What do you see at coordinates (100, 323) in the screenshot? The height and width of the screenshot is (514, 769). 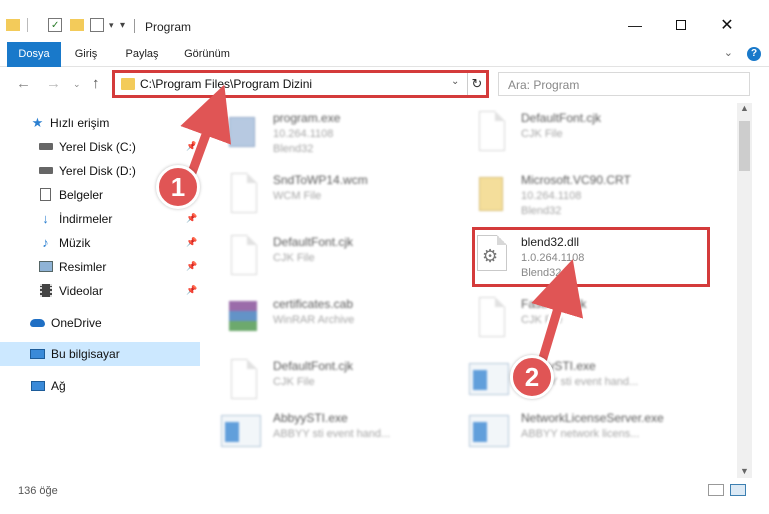 I see `sidebar-item-onedrive: OneDrive` at bounding box center [100, 323].